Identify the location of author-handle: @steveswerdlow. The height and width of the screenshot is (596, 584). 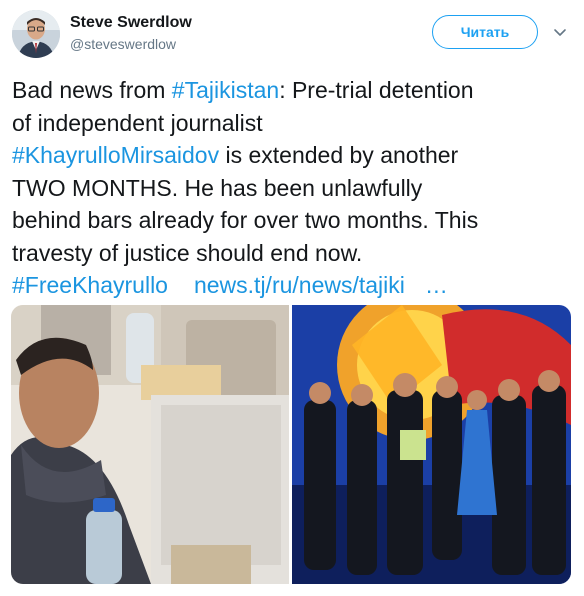
(123, 44).